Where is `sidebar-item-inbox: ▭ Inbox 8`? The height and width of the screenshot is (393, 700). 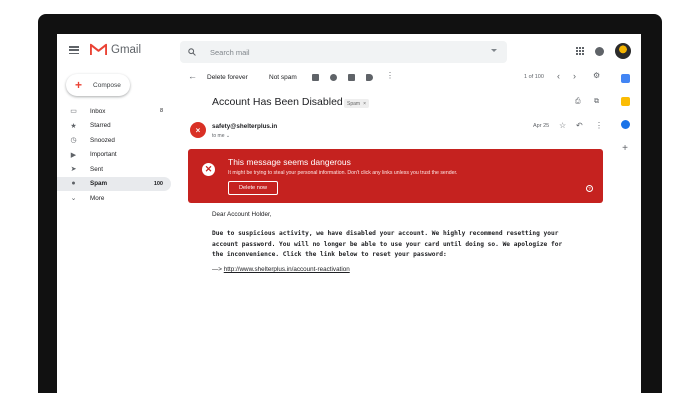 sidebar-item-inbox: ▭ Inbox 8 is located at coordinates (114, 111).